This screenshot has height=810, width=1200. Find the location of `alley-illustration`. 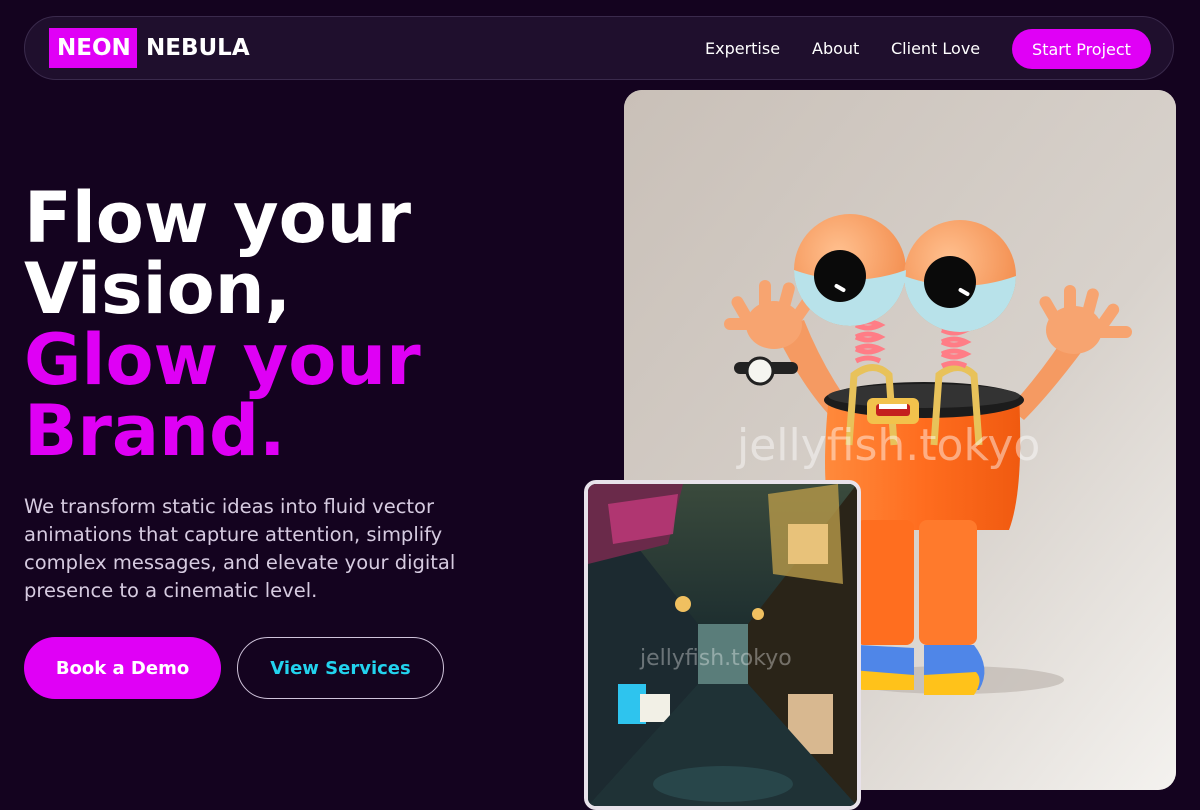

alley-illustration is located at coordinates (722, 645).